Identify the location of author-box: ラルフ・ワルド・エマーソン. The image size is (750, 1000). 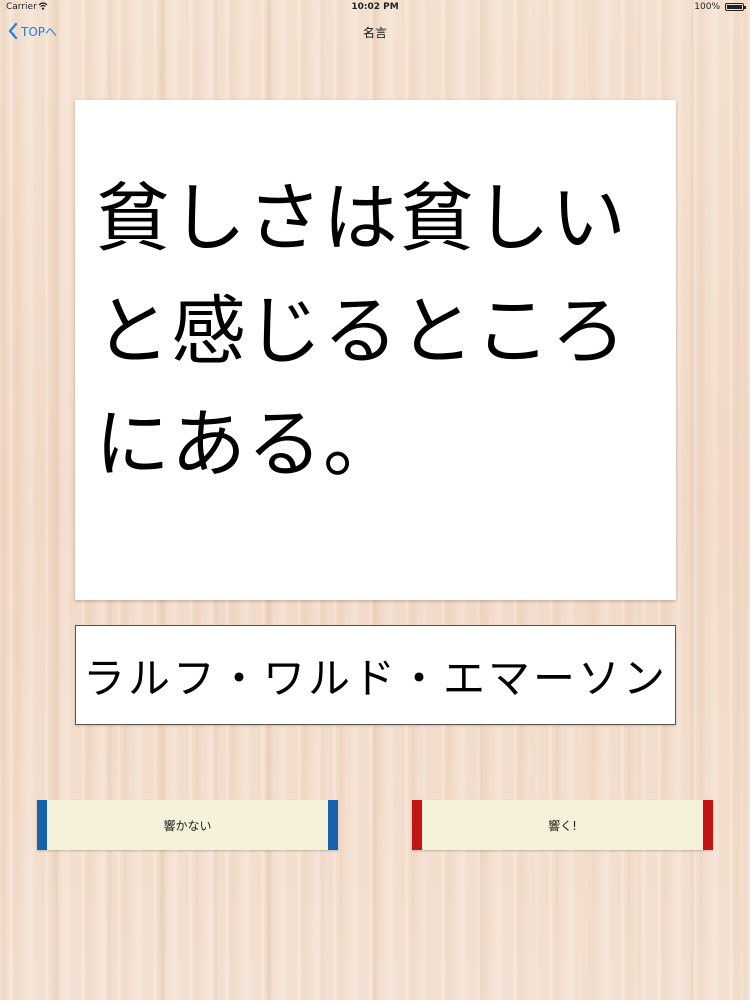
(375, 675).